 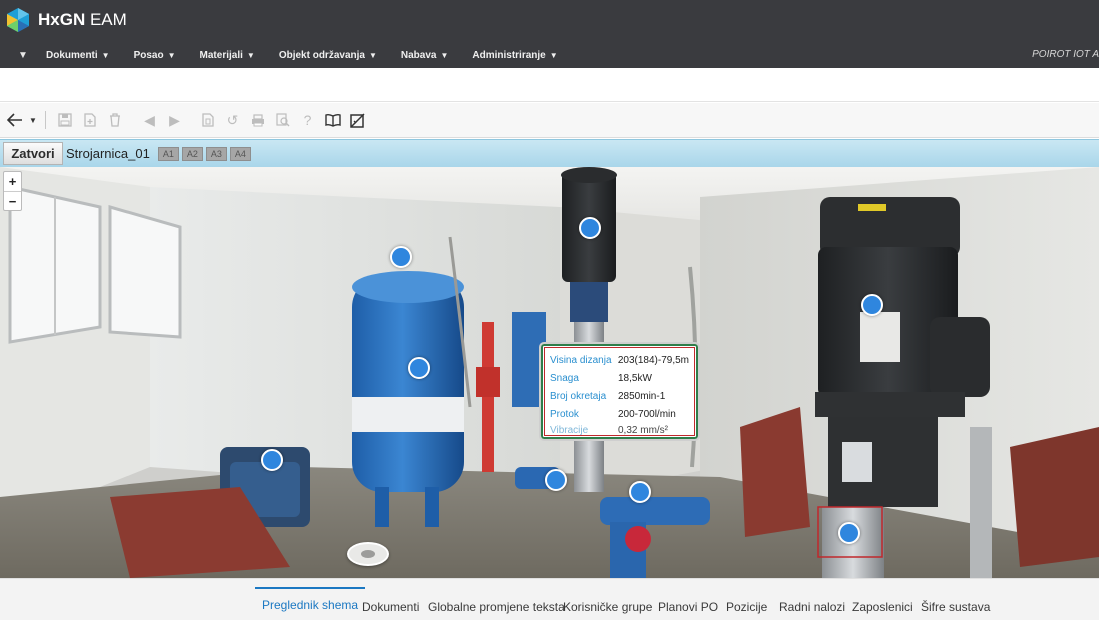 What do you see at coordinates (653, 360) in the screenshot?
I see `info-value: 203(184)-79,5m` at bounding box center [653, 360].